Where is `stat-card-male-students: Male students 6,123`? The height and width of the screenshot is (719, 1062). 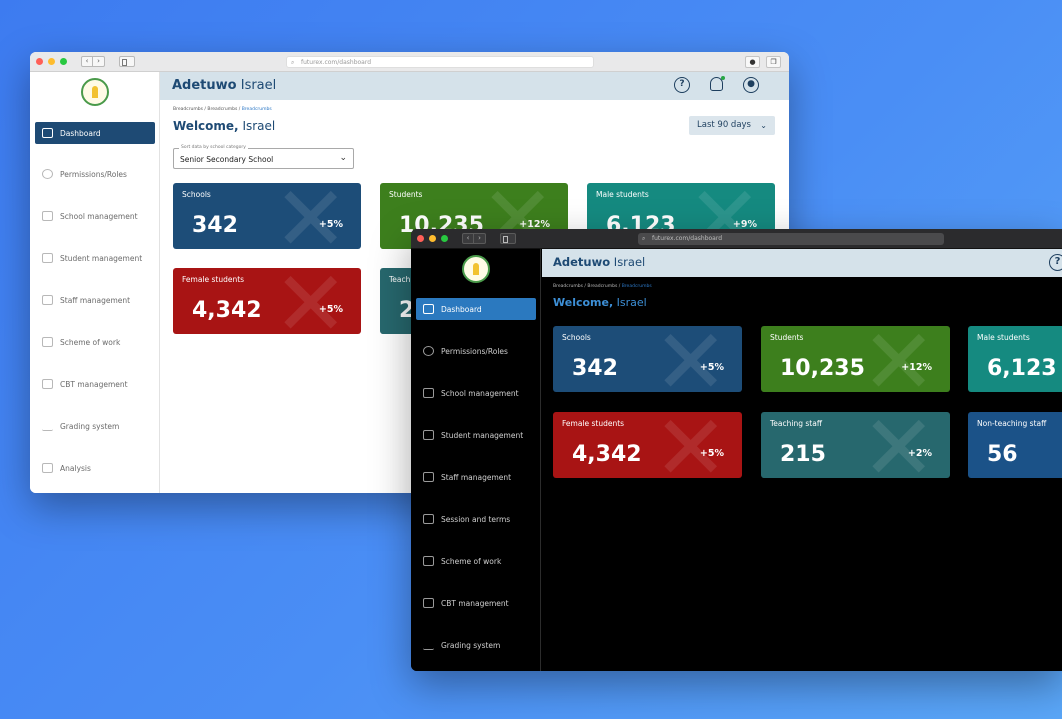
stat-card-male-students: Male students 6,123 is located at coordinates (1015, 359).